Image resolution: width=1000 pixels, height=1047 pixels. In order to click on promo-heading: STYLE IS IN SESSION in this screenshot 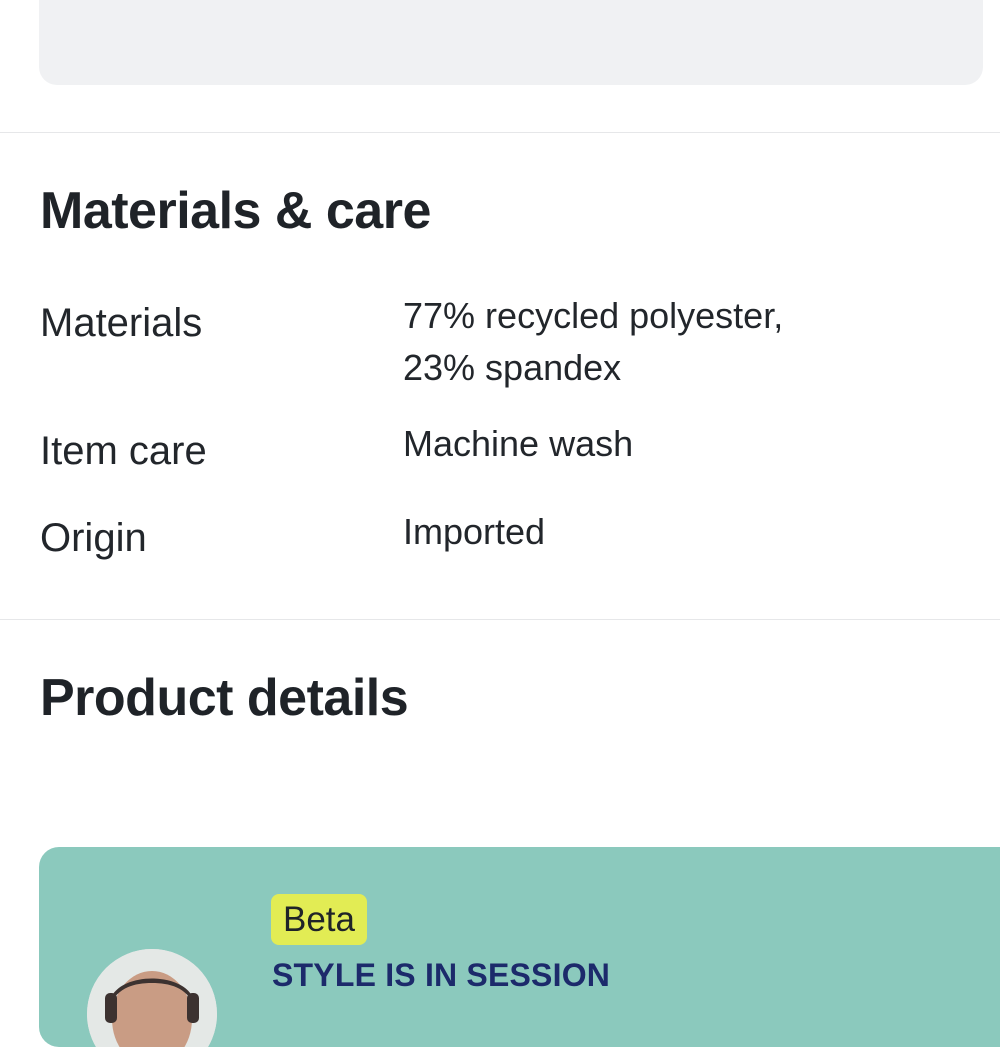, I will do `click(441, 975)`.